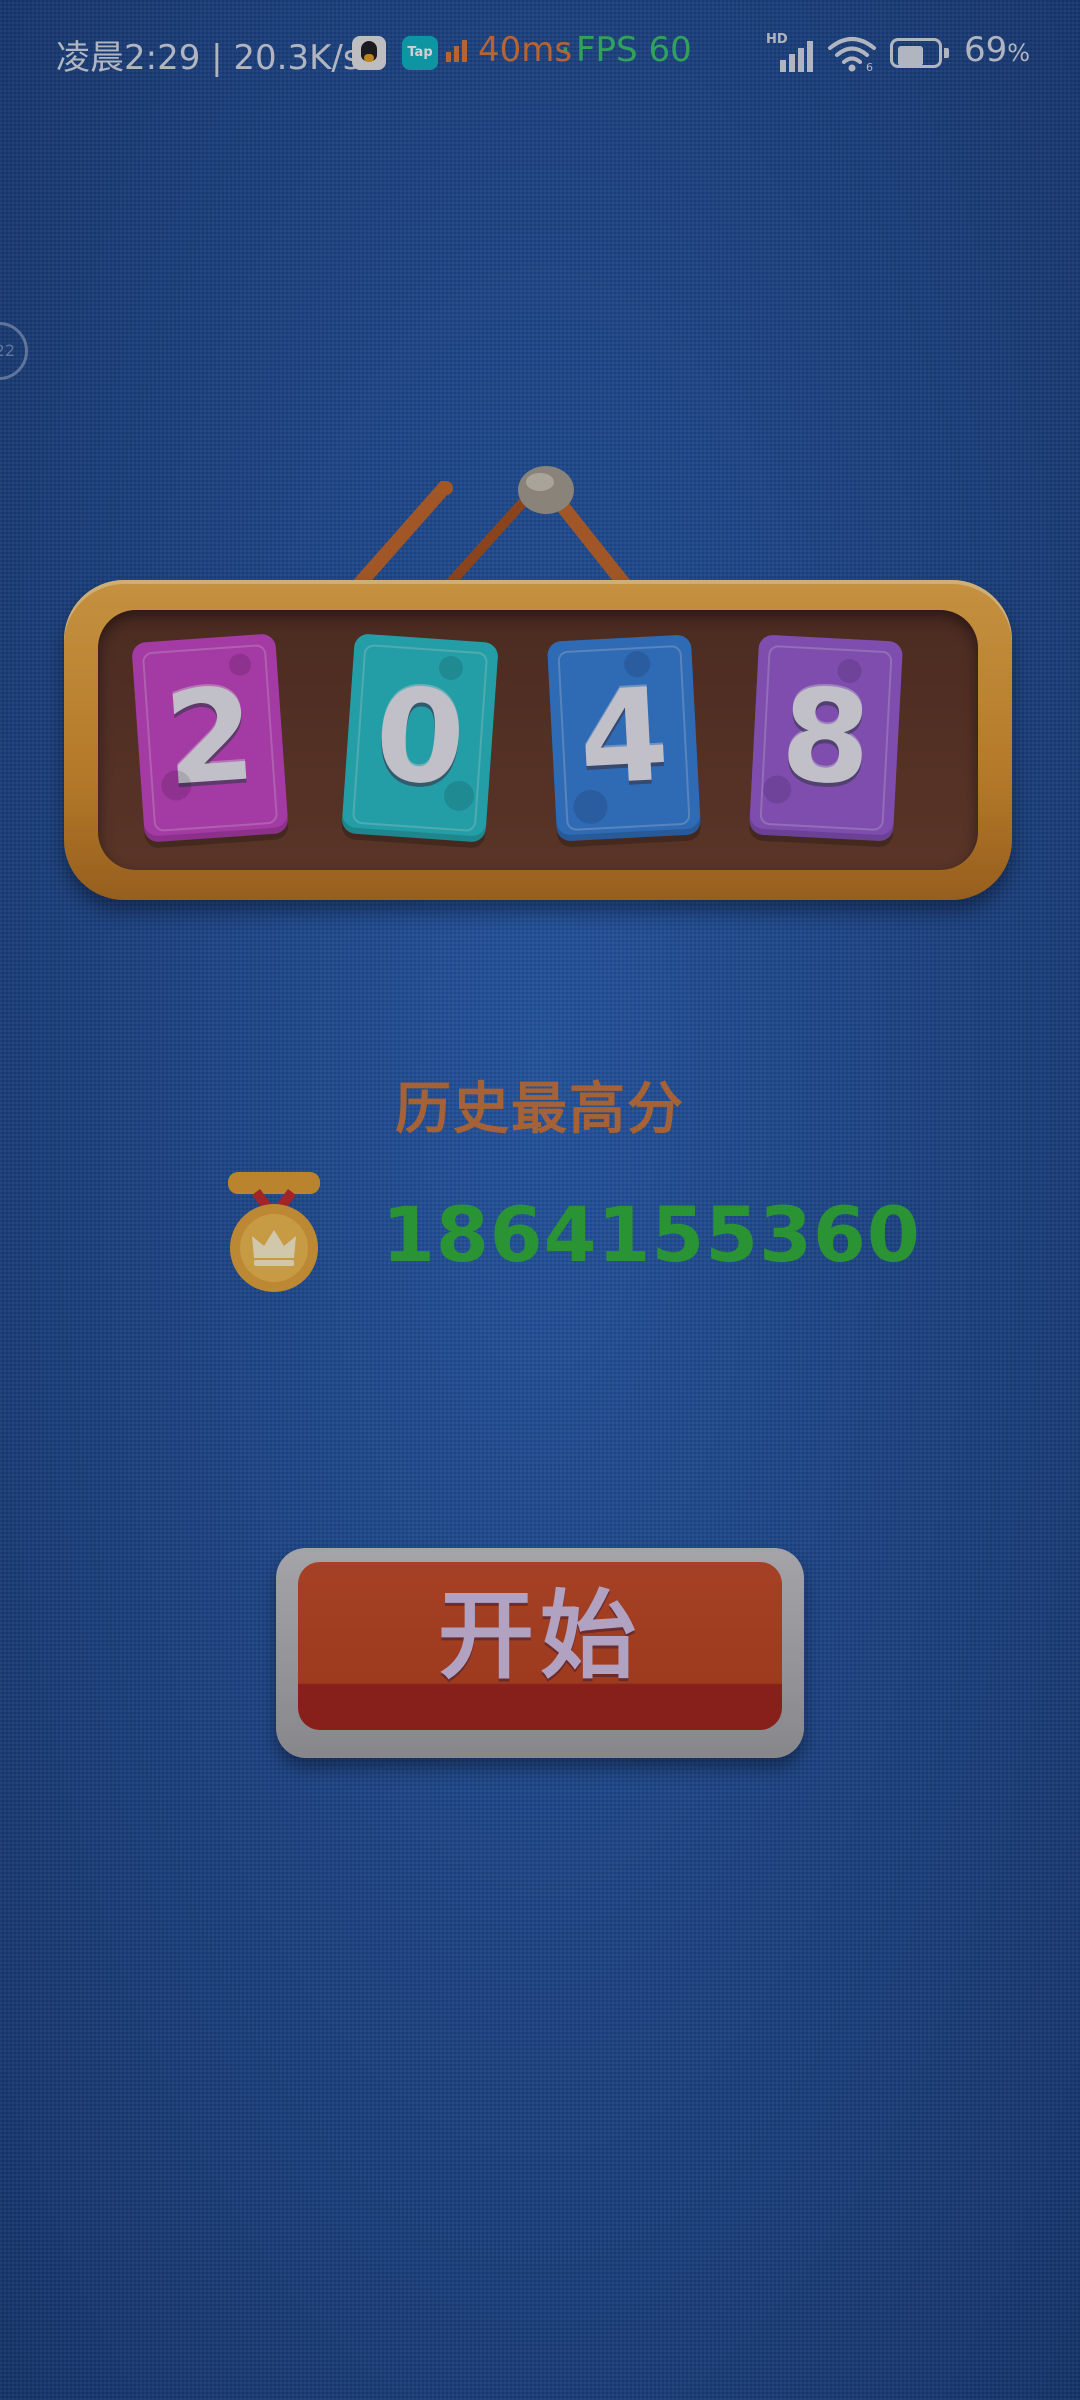 This screenshot has height=2400, width=1080. I want to click on sign-rope-icon, so click(491, 531).